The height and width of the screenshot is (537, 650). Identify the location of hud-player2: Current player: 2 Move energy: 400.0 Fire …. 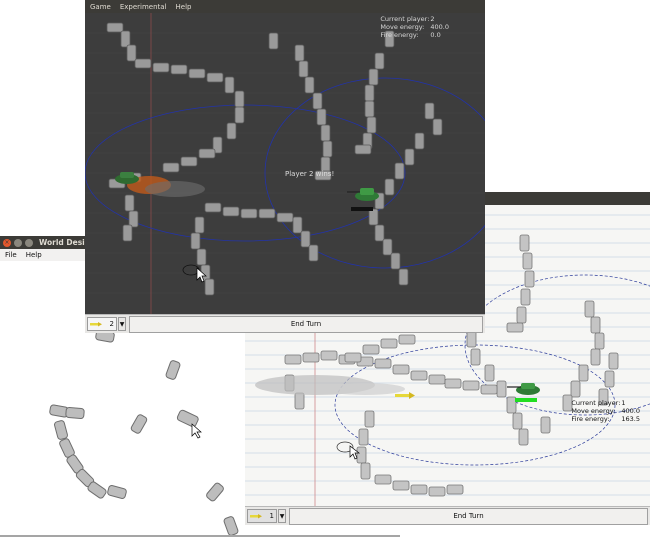
(414, 27).